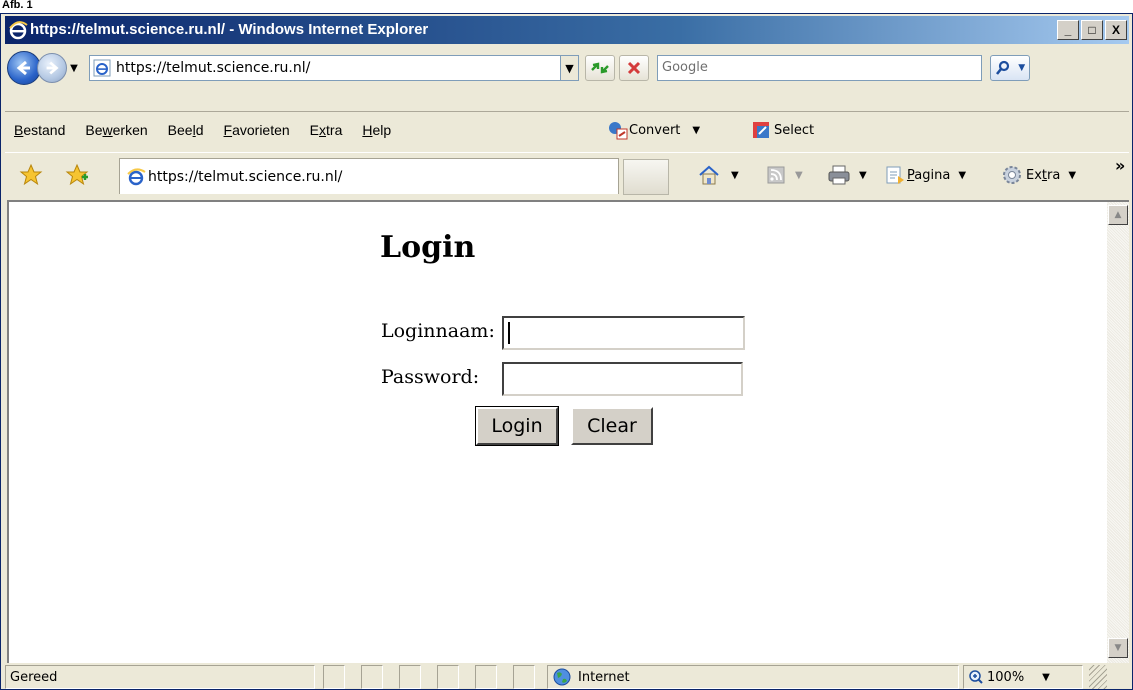  What do you see at coordinates (517, 426) in the screenshot?
I see `login-button: Login` at bounding box center [517, 426].